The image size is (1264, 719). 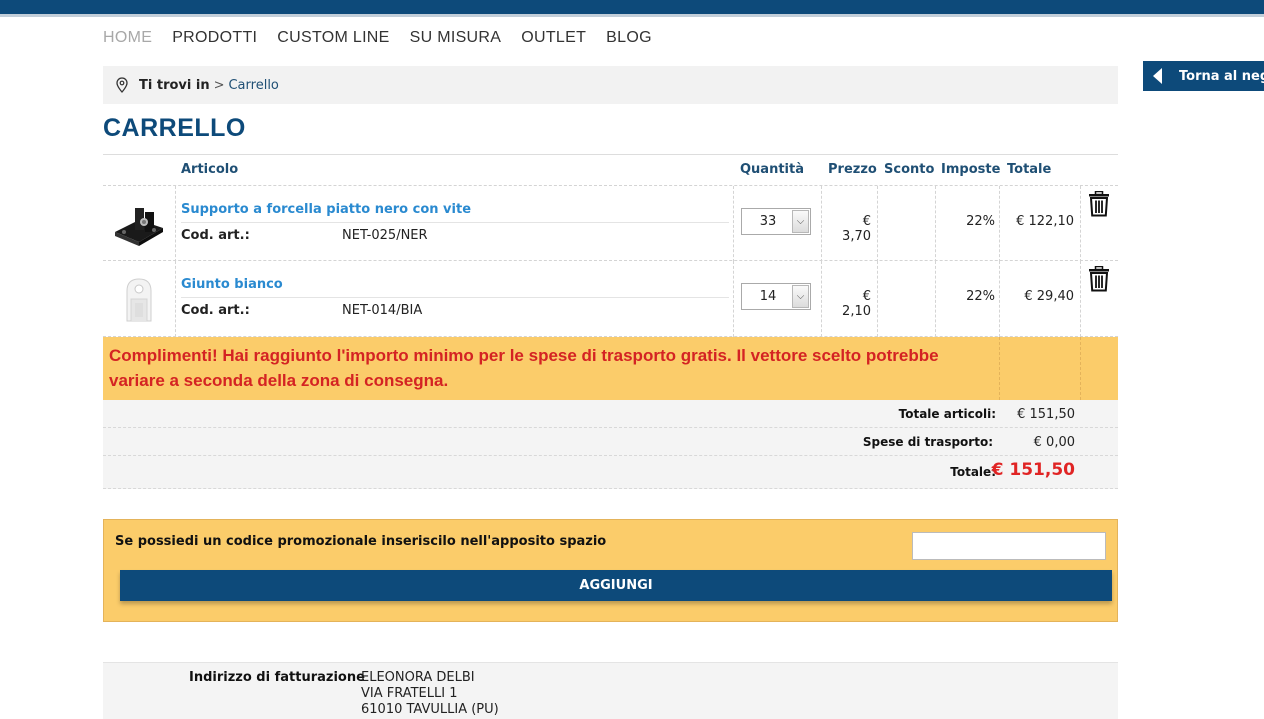 What do you see at coordinates (632, 15) in the screenshot?
I see `top-bar-shadow` at bounding box center [632, 15].